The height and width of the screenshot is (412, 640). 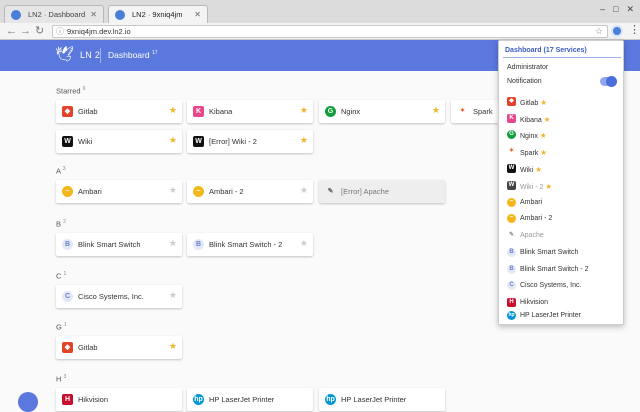 I want to click on tab-title: LN2 · Dashboard, so click(x=57, y=14).